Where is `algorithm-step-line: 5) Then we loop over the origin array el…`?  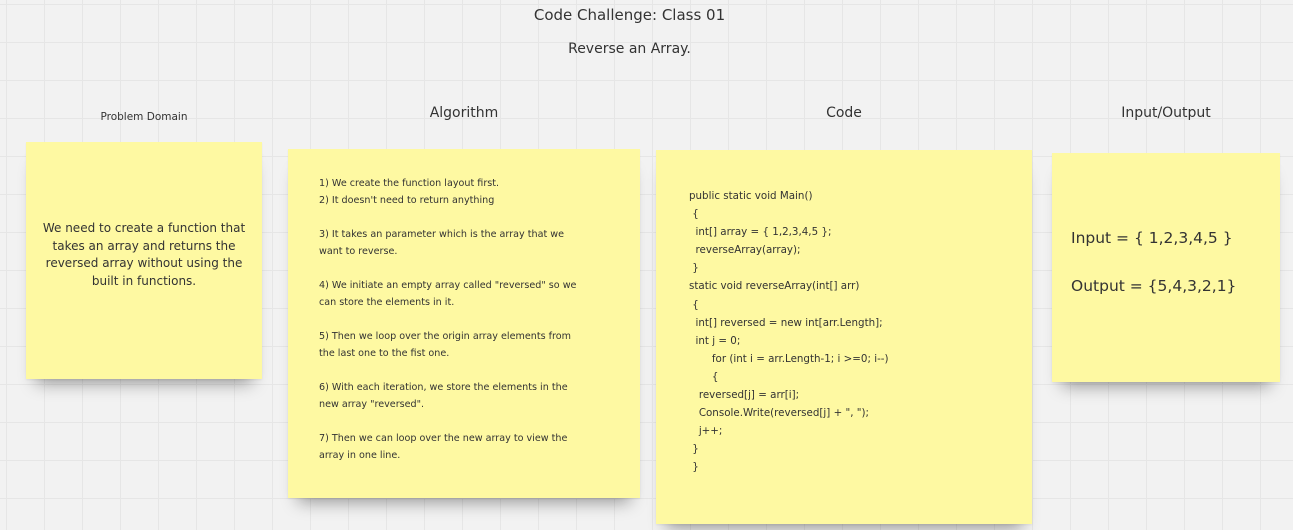 algorithm-step-line: 5) Then we loop over the origin array el… is located at coordinates (445, 336).